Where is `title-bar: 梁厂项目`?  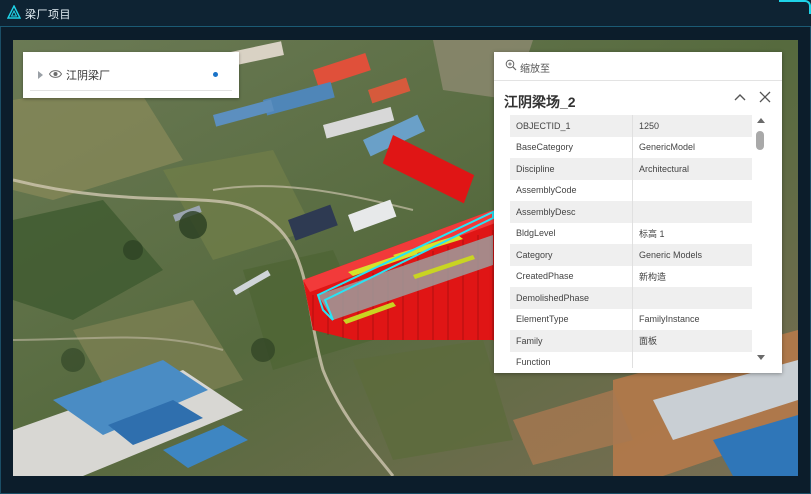 title-bar: 梁厂项目 is located at coordinates (405, 13).